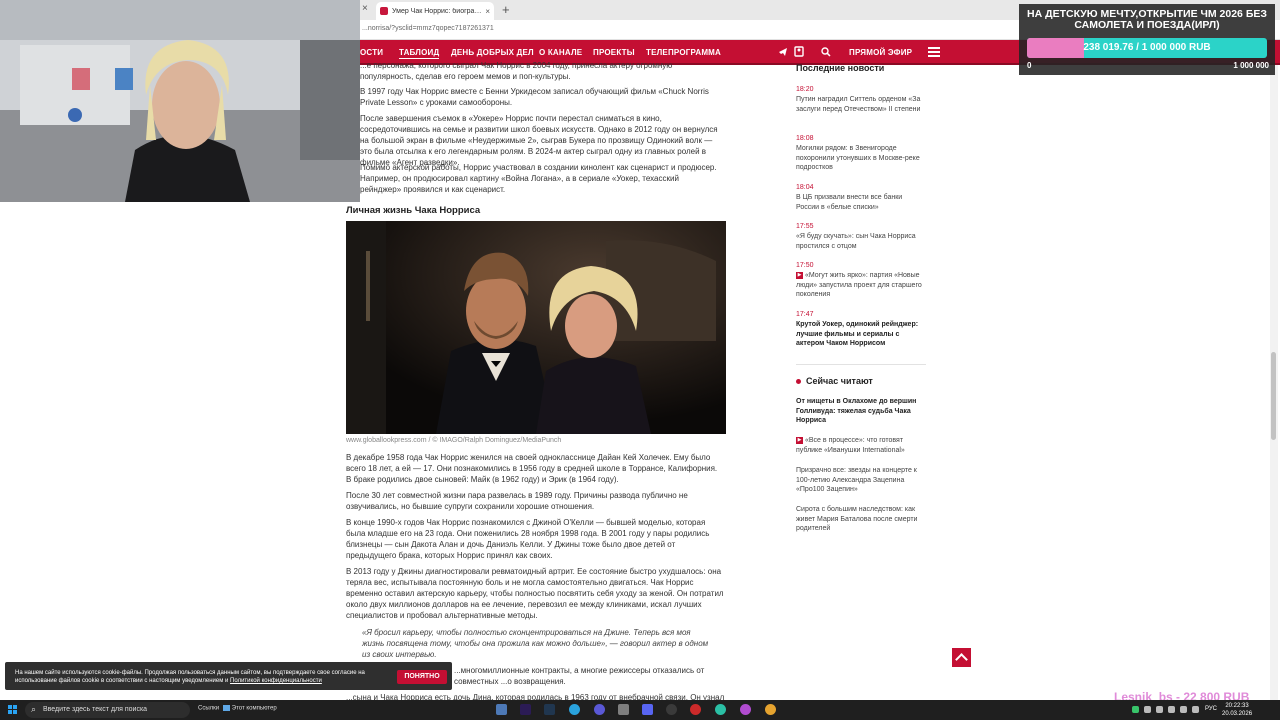  I want to click on url-text: ...norrisa/?ysclid=mmz7qopec7187261371, so click(428, 28).